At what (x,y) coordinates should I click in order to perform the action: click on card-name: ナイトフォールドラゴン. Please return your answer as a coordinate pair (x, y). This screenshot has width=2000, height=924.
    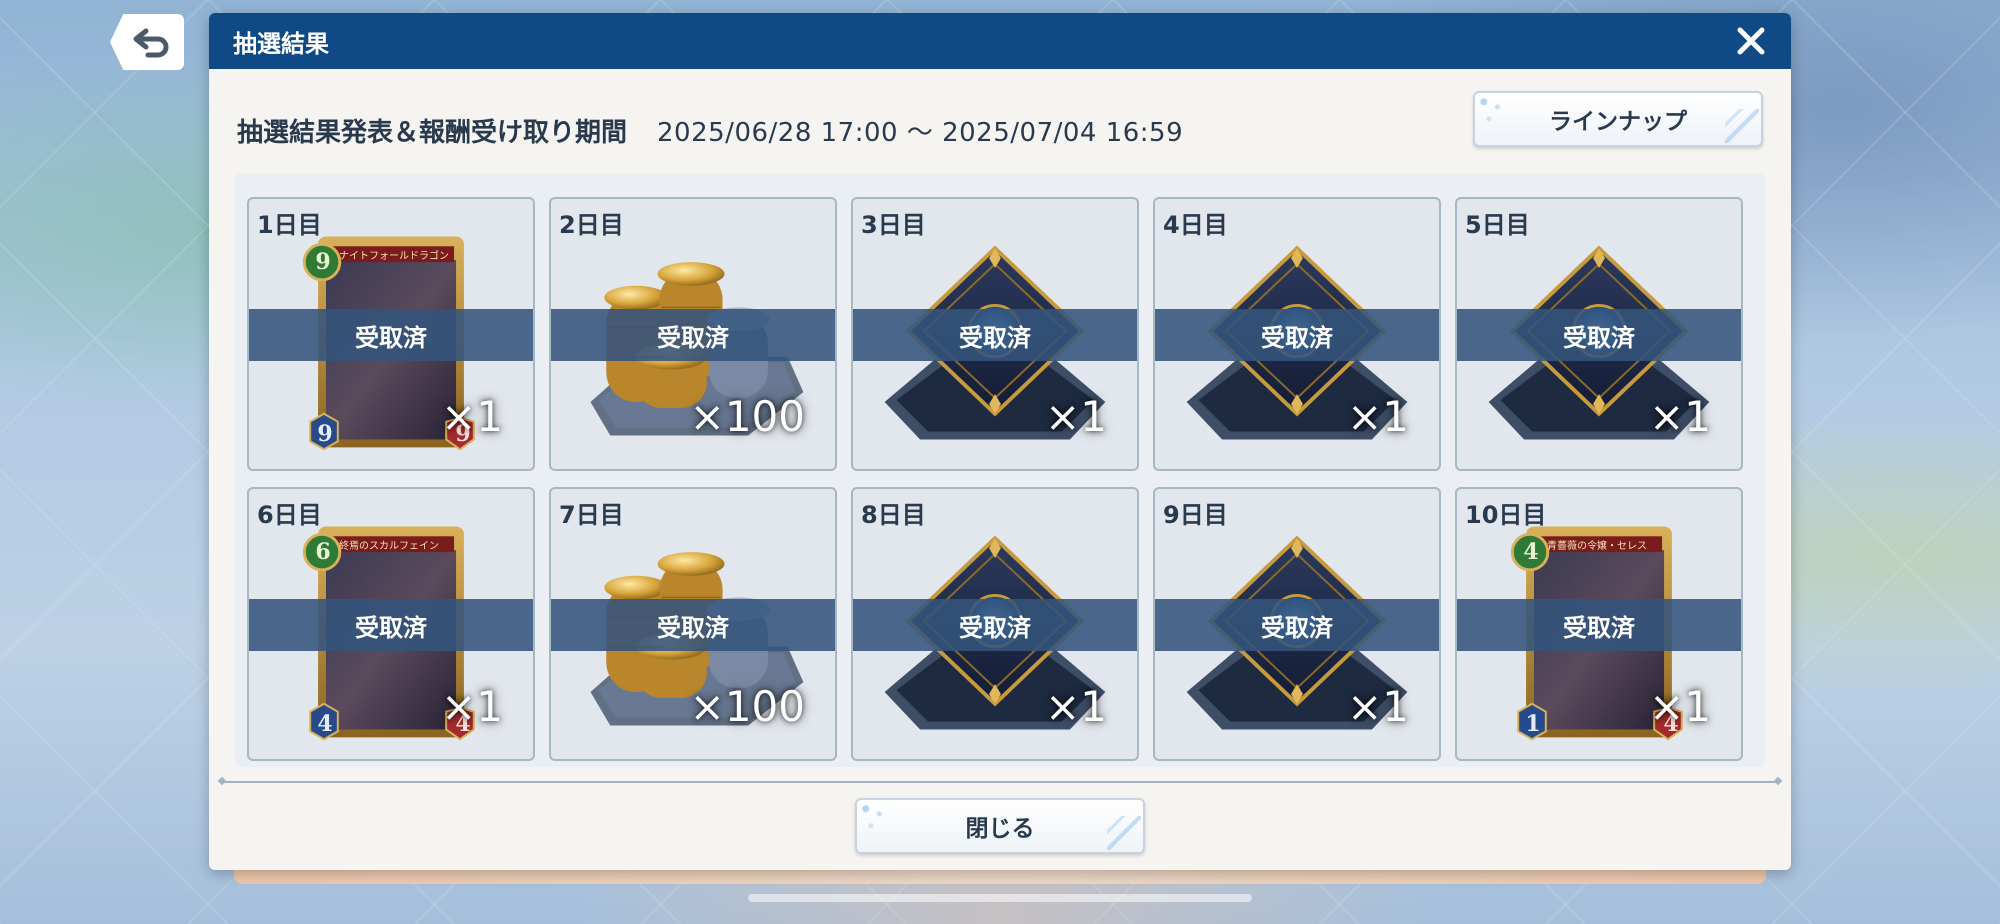
    Looking at the image, I should click on (394, 256).